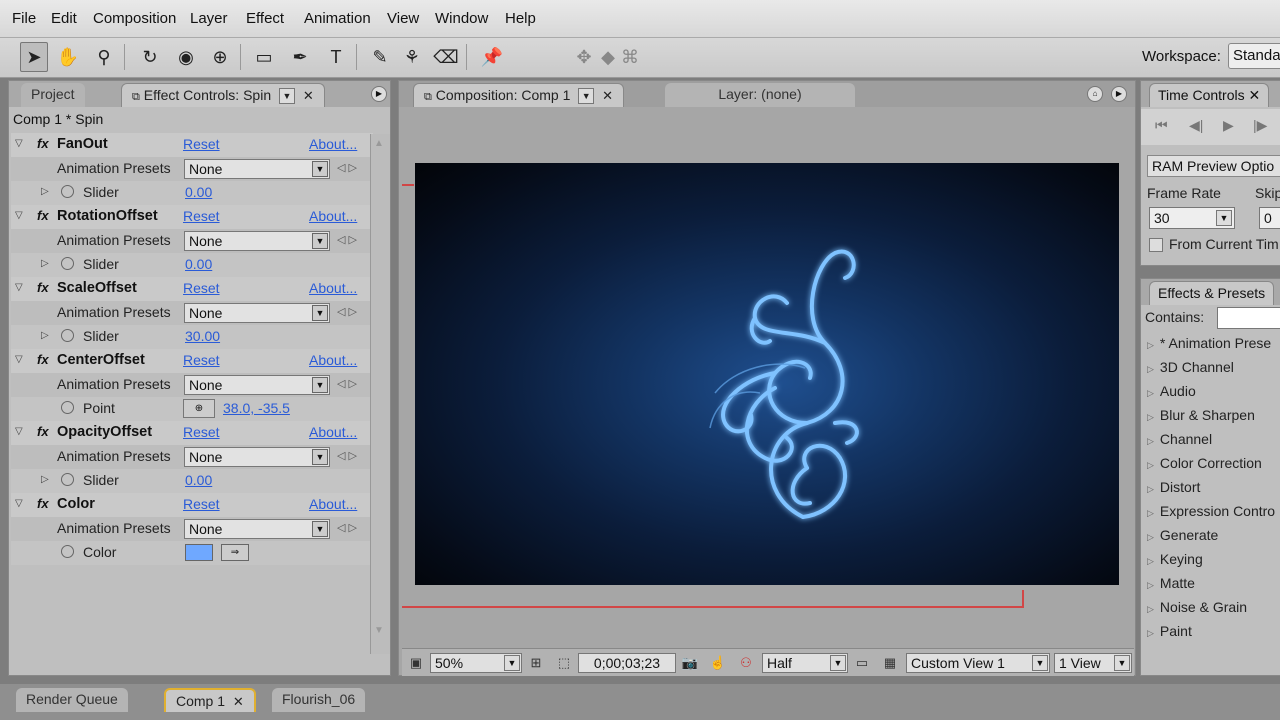  Describe the element at coordinates (1175, 559) in the screenshot. I see `effect-category-item: ▷ Keying` at that location.